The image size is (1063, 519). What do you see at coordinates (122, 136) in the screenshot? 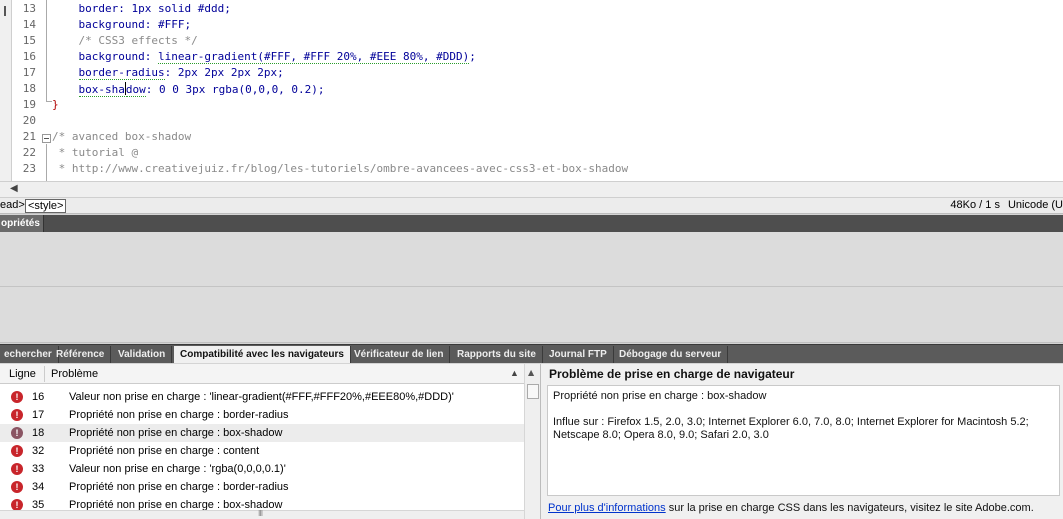
I see `css-comment: /* avanced box-shadow` at bounding box center [122, 136].